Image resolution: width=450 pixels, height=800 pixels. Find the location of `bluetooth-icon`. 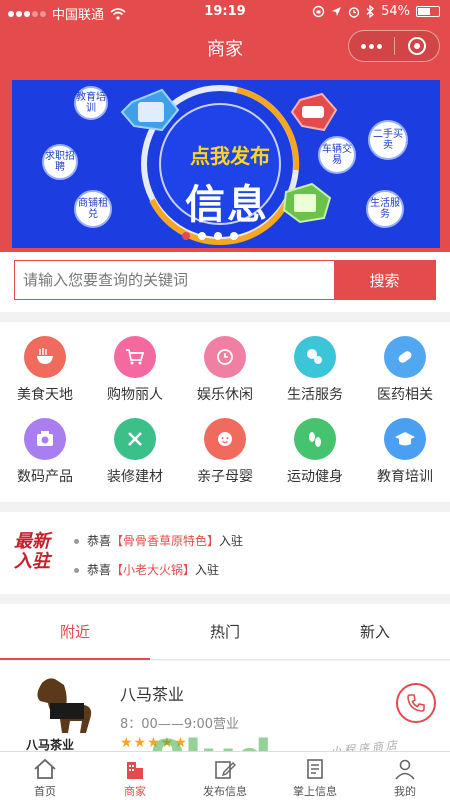

bluetooth-icon is located at coordinates (370, 11).